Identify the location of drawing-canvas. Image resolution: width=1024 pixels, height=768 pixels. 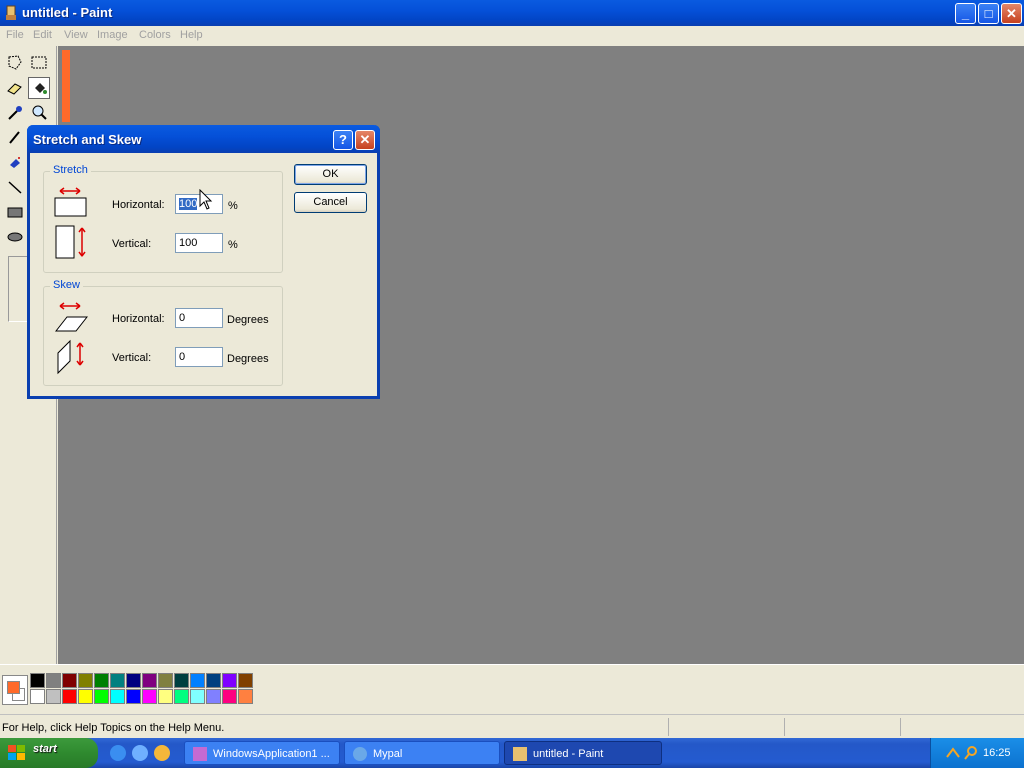
(66, 86).